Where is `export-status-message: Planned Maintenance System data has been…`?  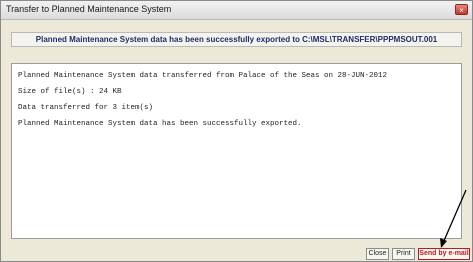 export-status-message: Planned Maintenance System data has been… is located at coordinates (236, 39).